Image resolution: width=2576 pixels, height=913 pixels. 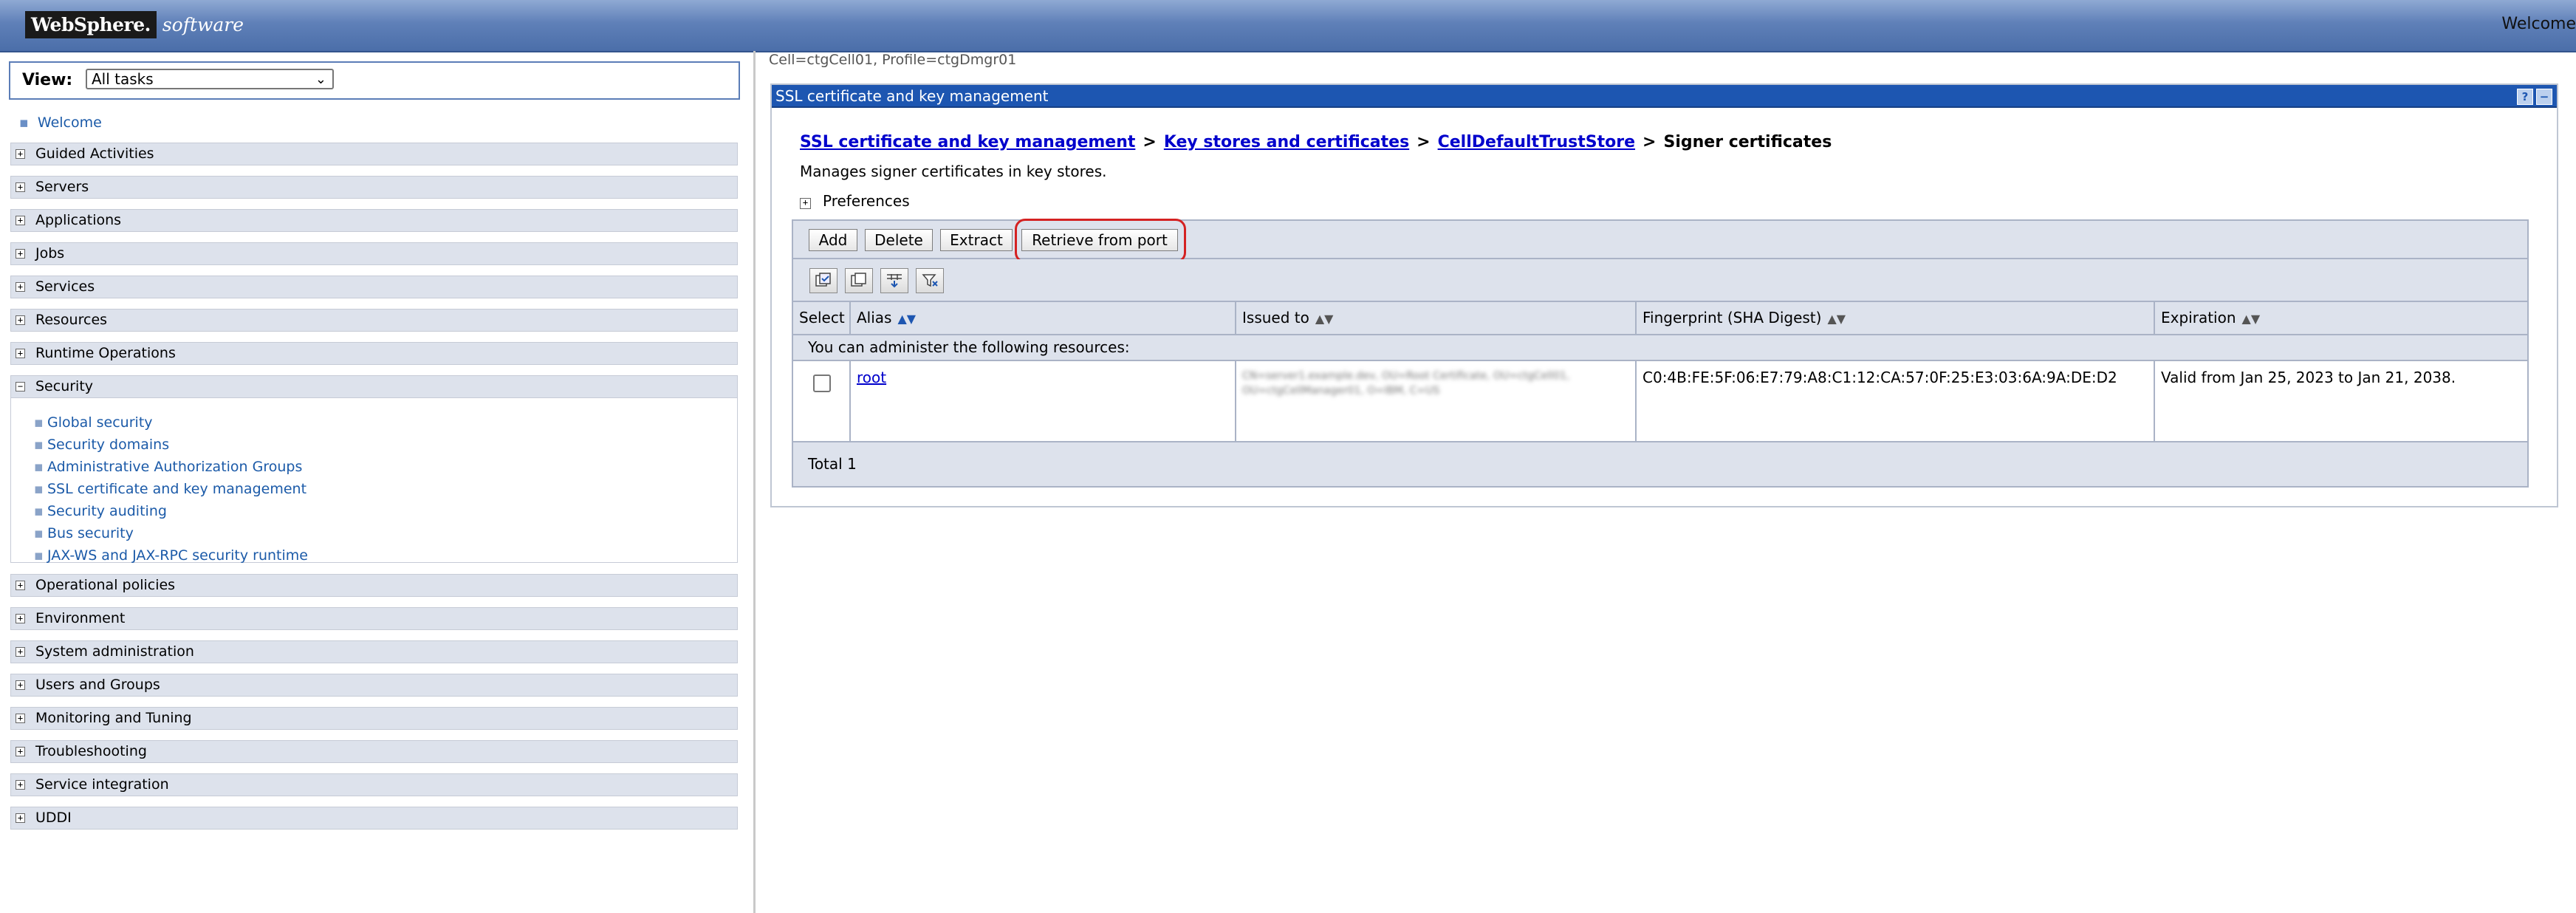 What do you see at coordinates (374, 320) in the screenshot?
I see `nav-category-resources: + Resources` at bounding box center [374, 320].